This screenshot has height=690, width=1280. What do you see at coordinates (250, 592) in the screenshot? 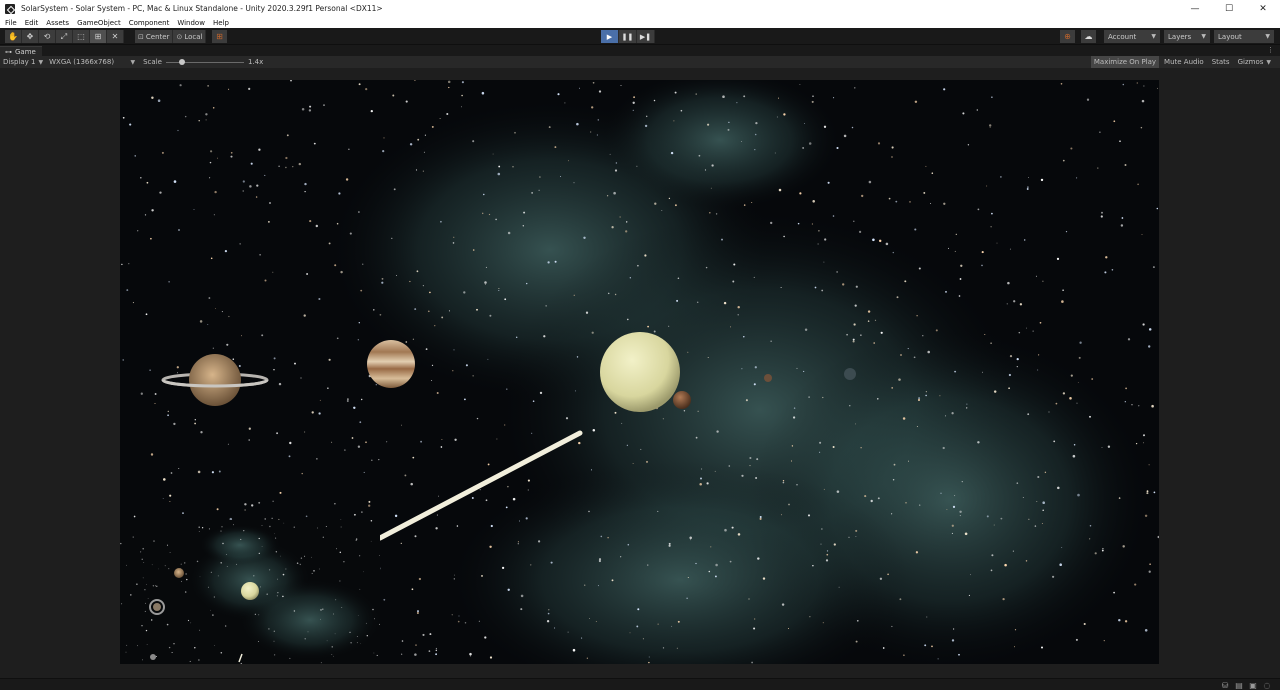
I see `minimap-camera` at bounding box center [250, 592].